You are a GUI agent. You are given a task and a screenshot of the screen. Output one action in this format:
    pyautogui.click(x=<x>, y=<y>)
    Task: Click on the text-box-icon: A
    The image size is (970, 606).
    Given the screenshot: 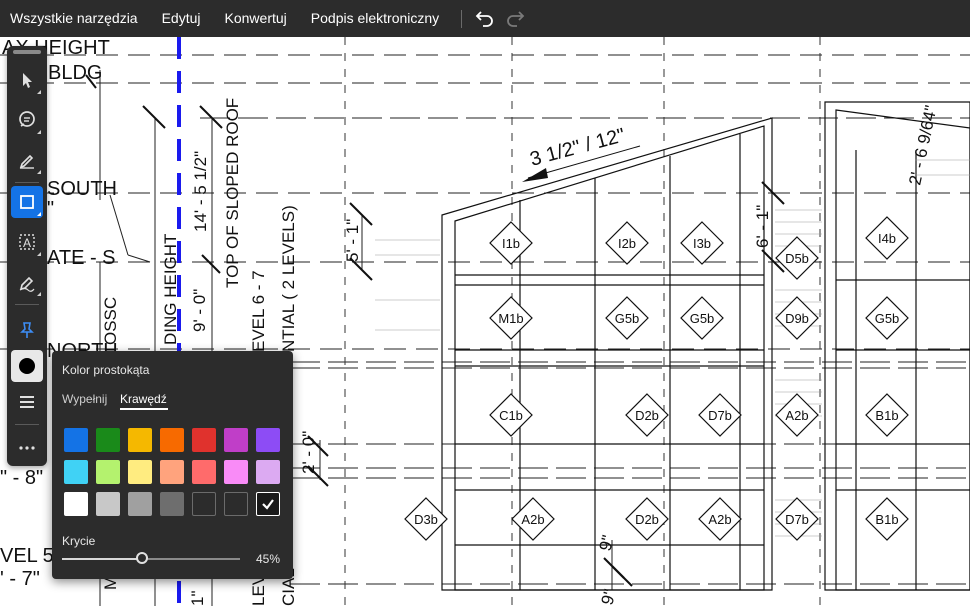 What is the action you would take?
    pyautogui.click(x=27, y=242)
    